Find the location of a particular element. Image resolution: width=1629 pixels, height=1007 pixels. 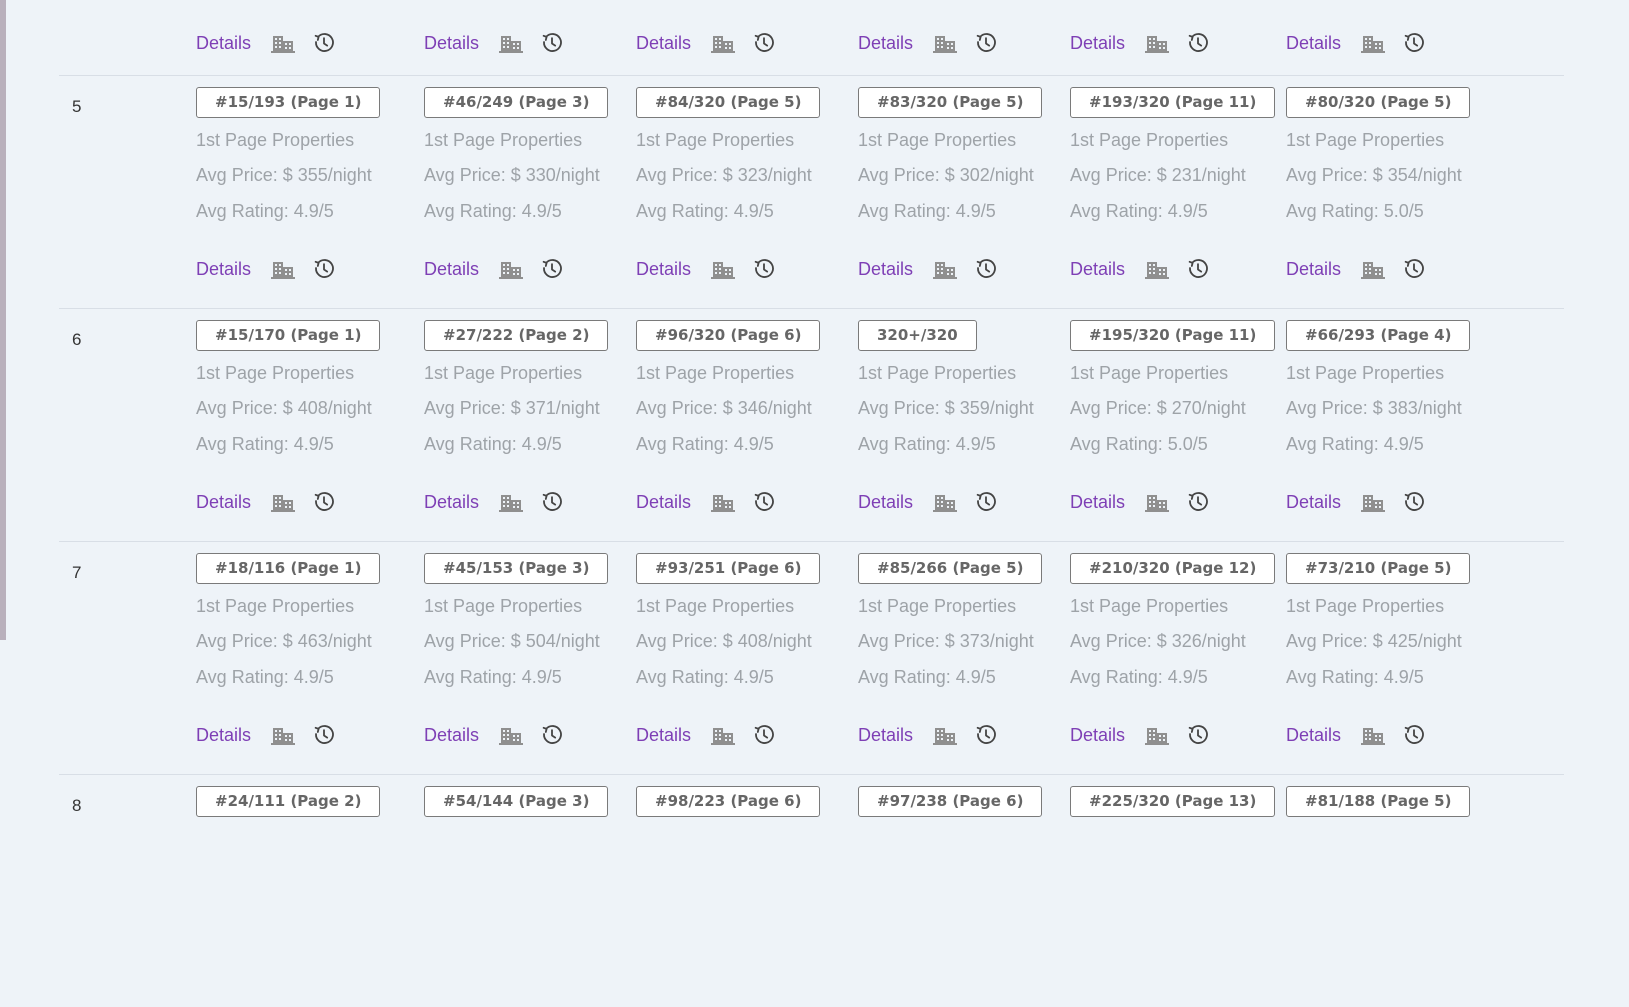

rank-badge: #225/320 (Page 13) is located at coordinates (1173, 801).